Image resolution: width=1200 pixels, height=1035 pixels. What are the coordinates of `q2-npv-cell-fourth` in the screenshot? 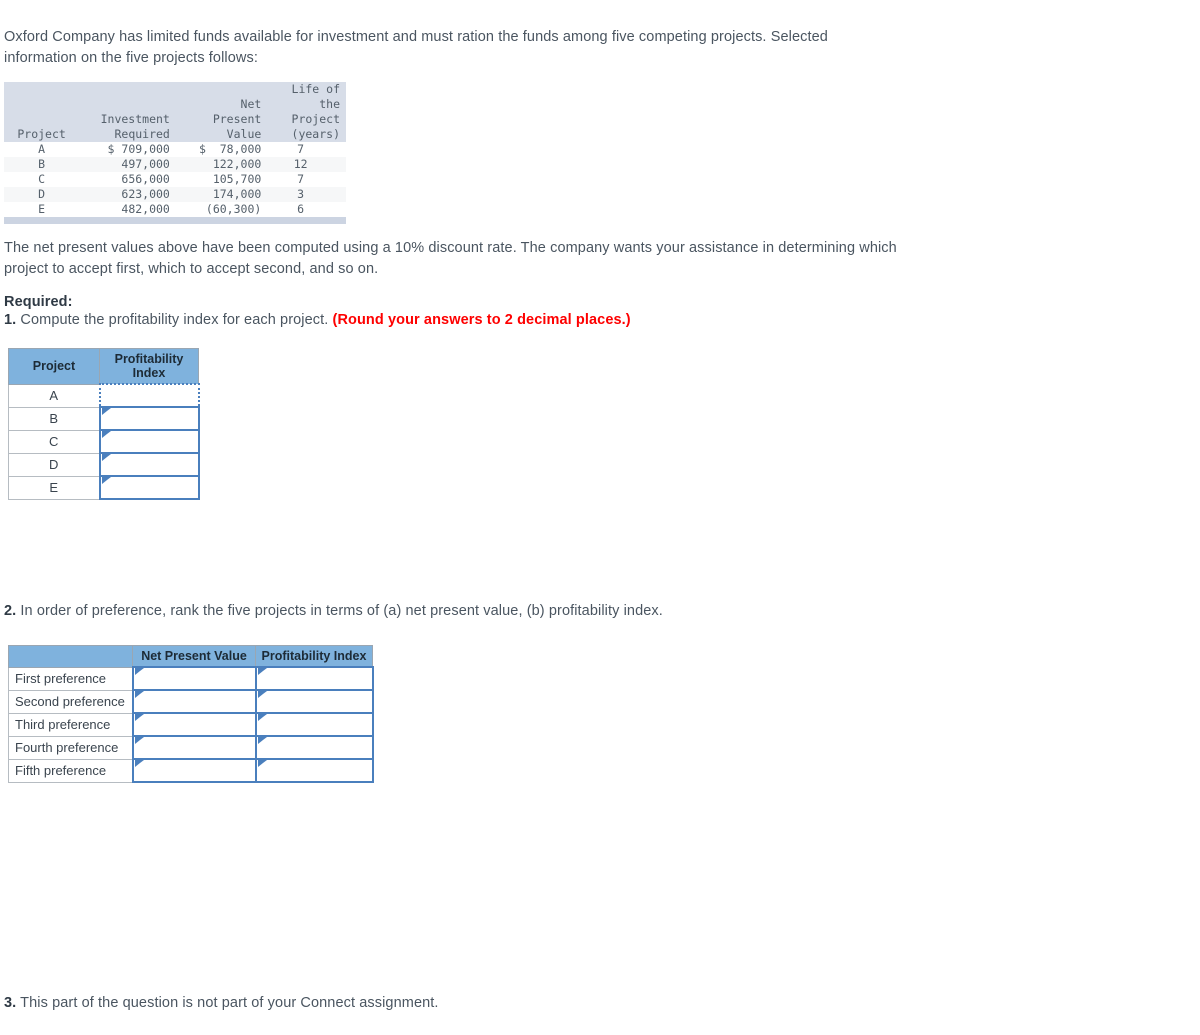 It's located at (194, 747).